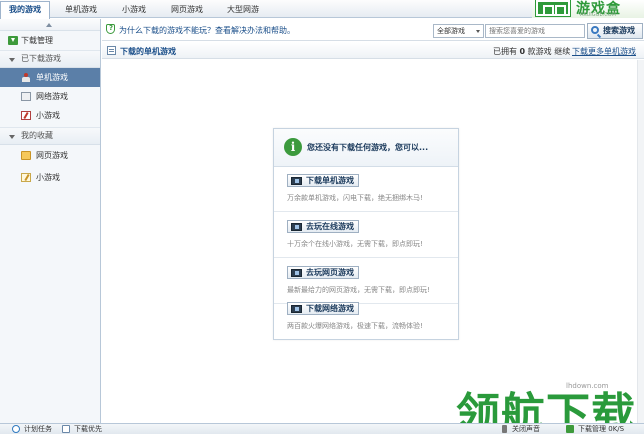 The width and height of the screenshot is (644, 434). What do you see at coordinates (598, 15) in the screenshot?
I see `logo-subtext: AKUIGGE.COM` at bounding box center [598, 15].